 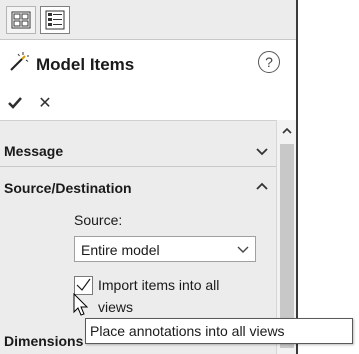 I want to click on help-button: ?, so click(x=269, y=62).